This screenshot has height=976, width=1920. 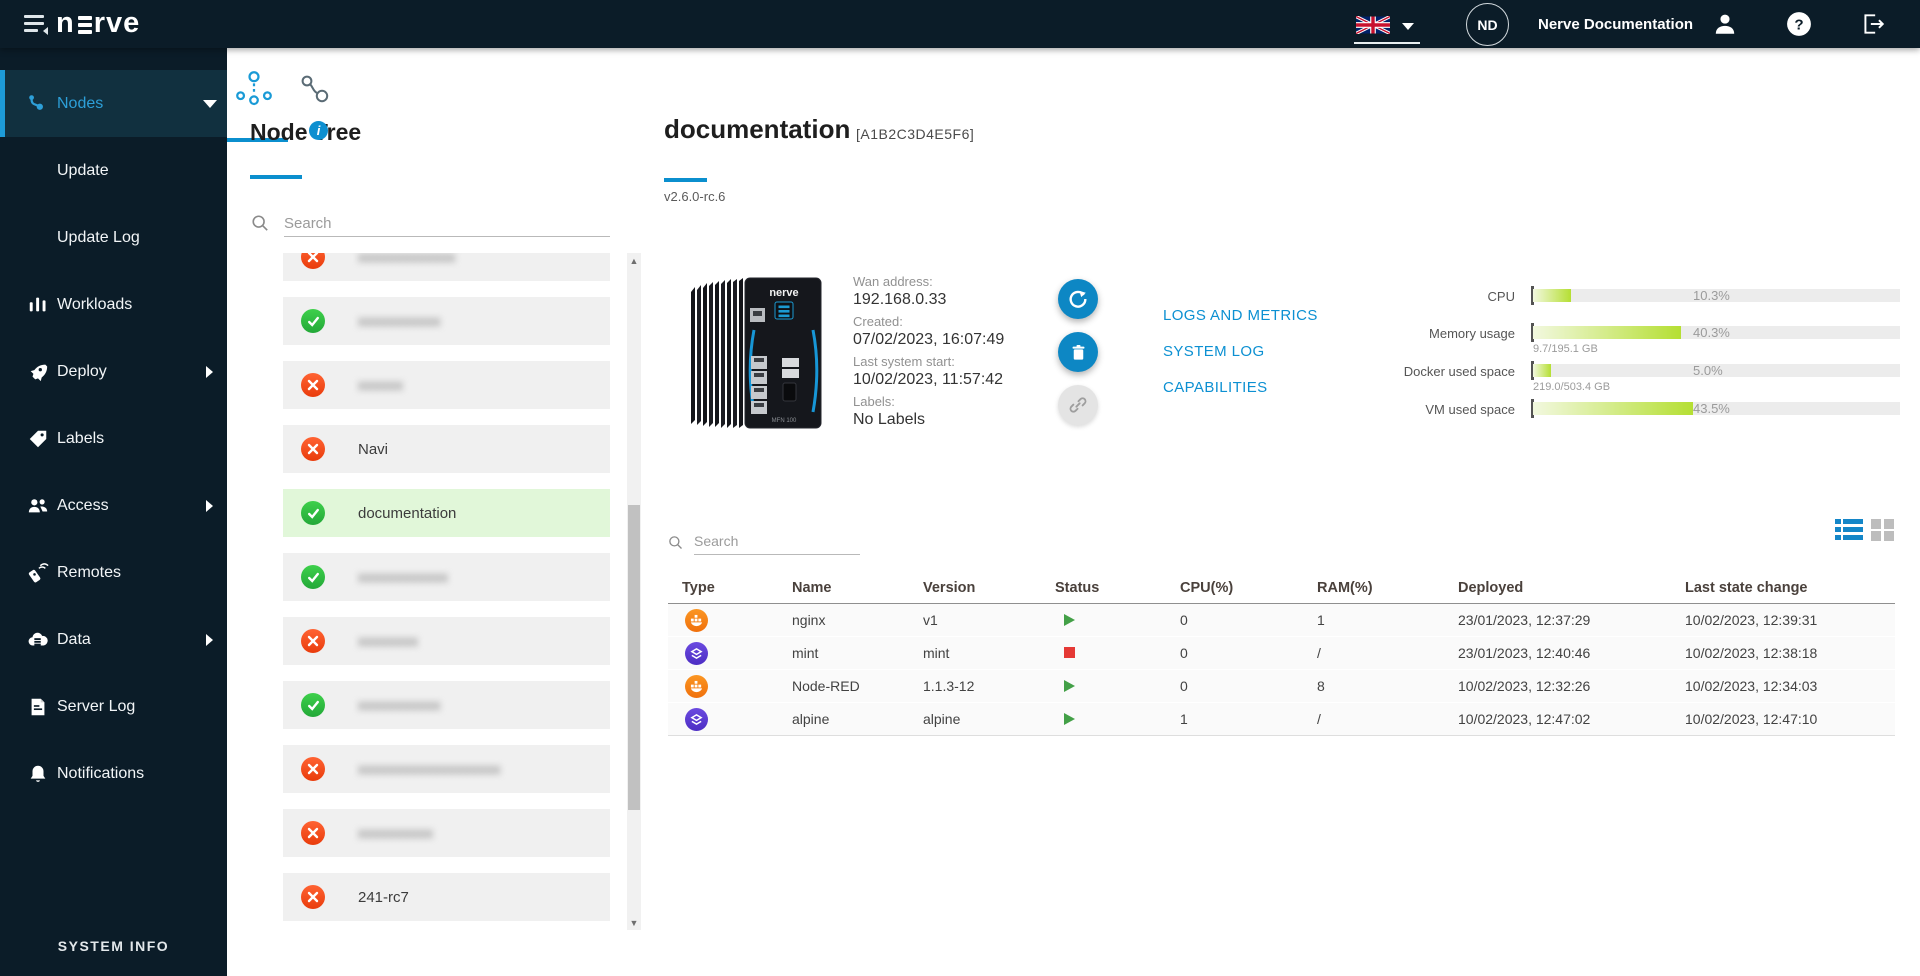 I want to click on user-avatar: ND, so click(x=1487, y=24).